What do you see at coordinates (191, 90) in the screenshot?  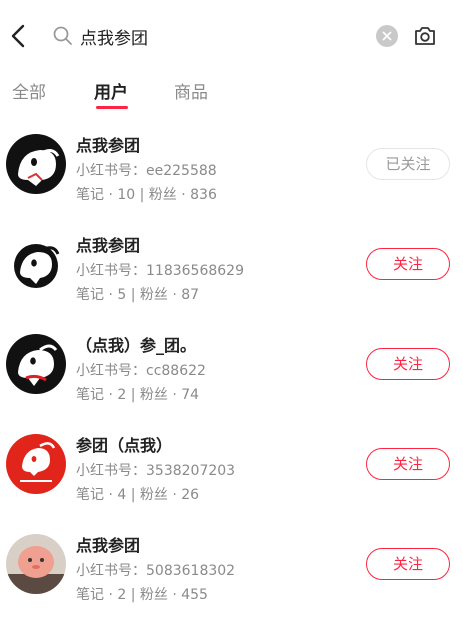 I see `tab-products: 商品` at bounding box center [191, 90].